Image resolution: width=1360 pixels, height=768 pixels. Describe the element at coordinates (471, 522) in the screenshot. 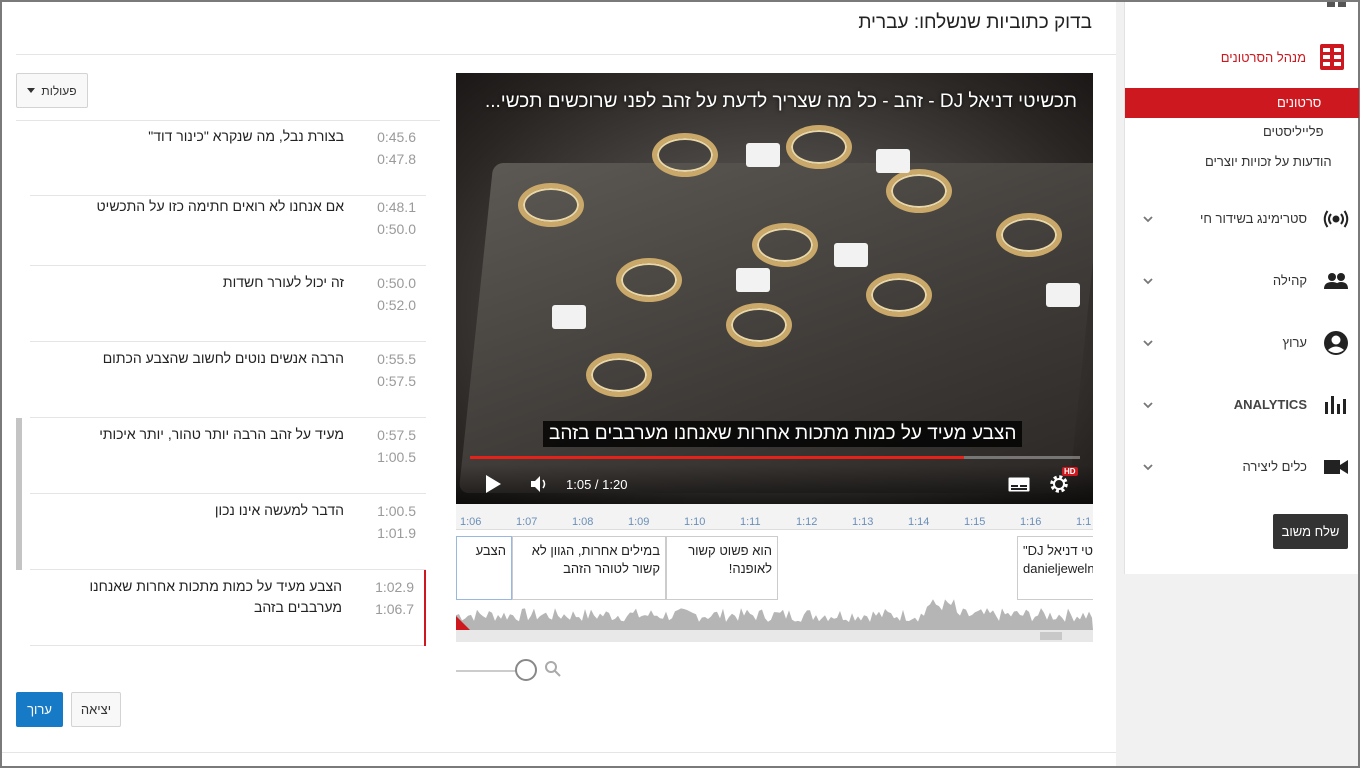

I see `tick-label: 1:06` at that location.